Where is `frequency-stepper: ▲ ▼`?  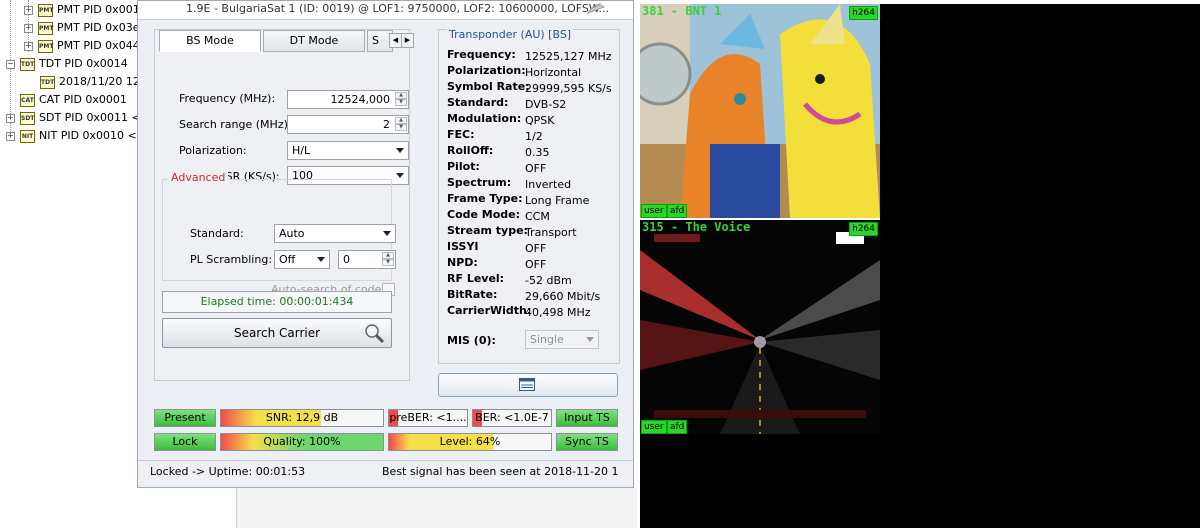
frequency-stepper: ▲ ▼ is located at coordinates (401, 99).